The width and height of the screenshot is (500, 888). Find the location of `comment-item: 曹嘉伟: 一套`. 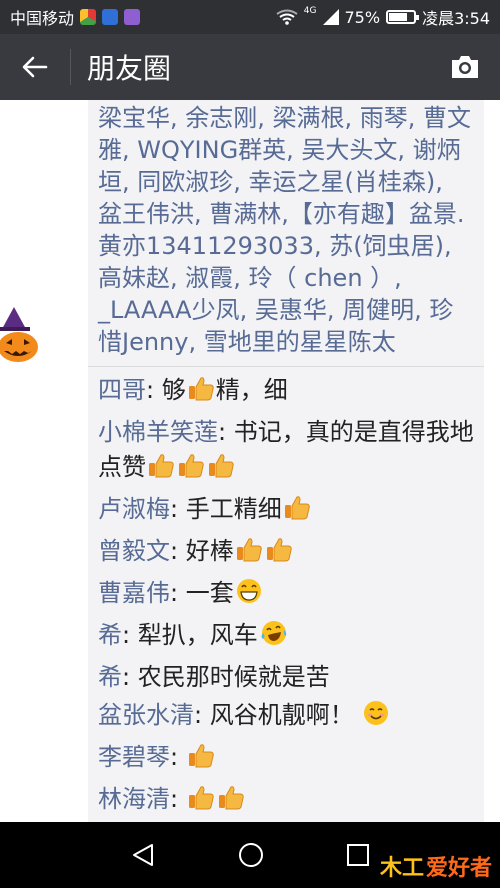

comment-item: 曹嘉伟: 一套 is located at coordinates (286, 595).